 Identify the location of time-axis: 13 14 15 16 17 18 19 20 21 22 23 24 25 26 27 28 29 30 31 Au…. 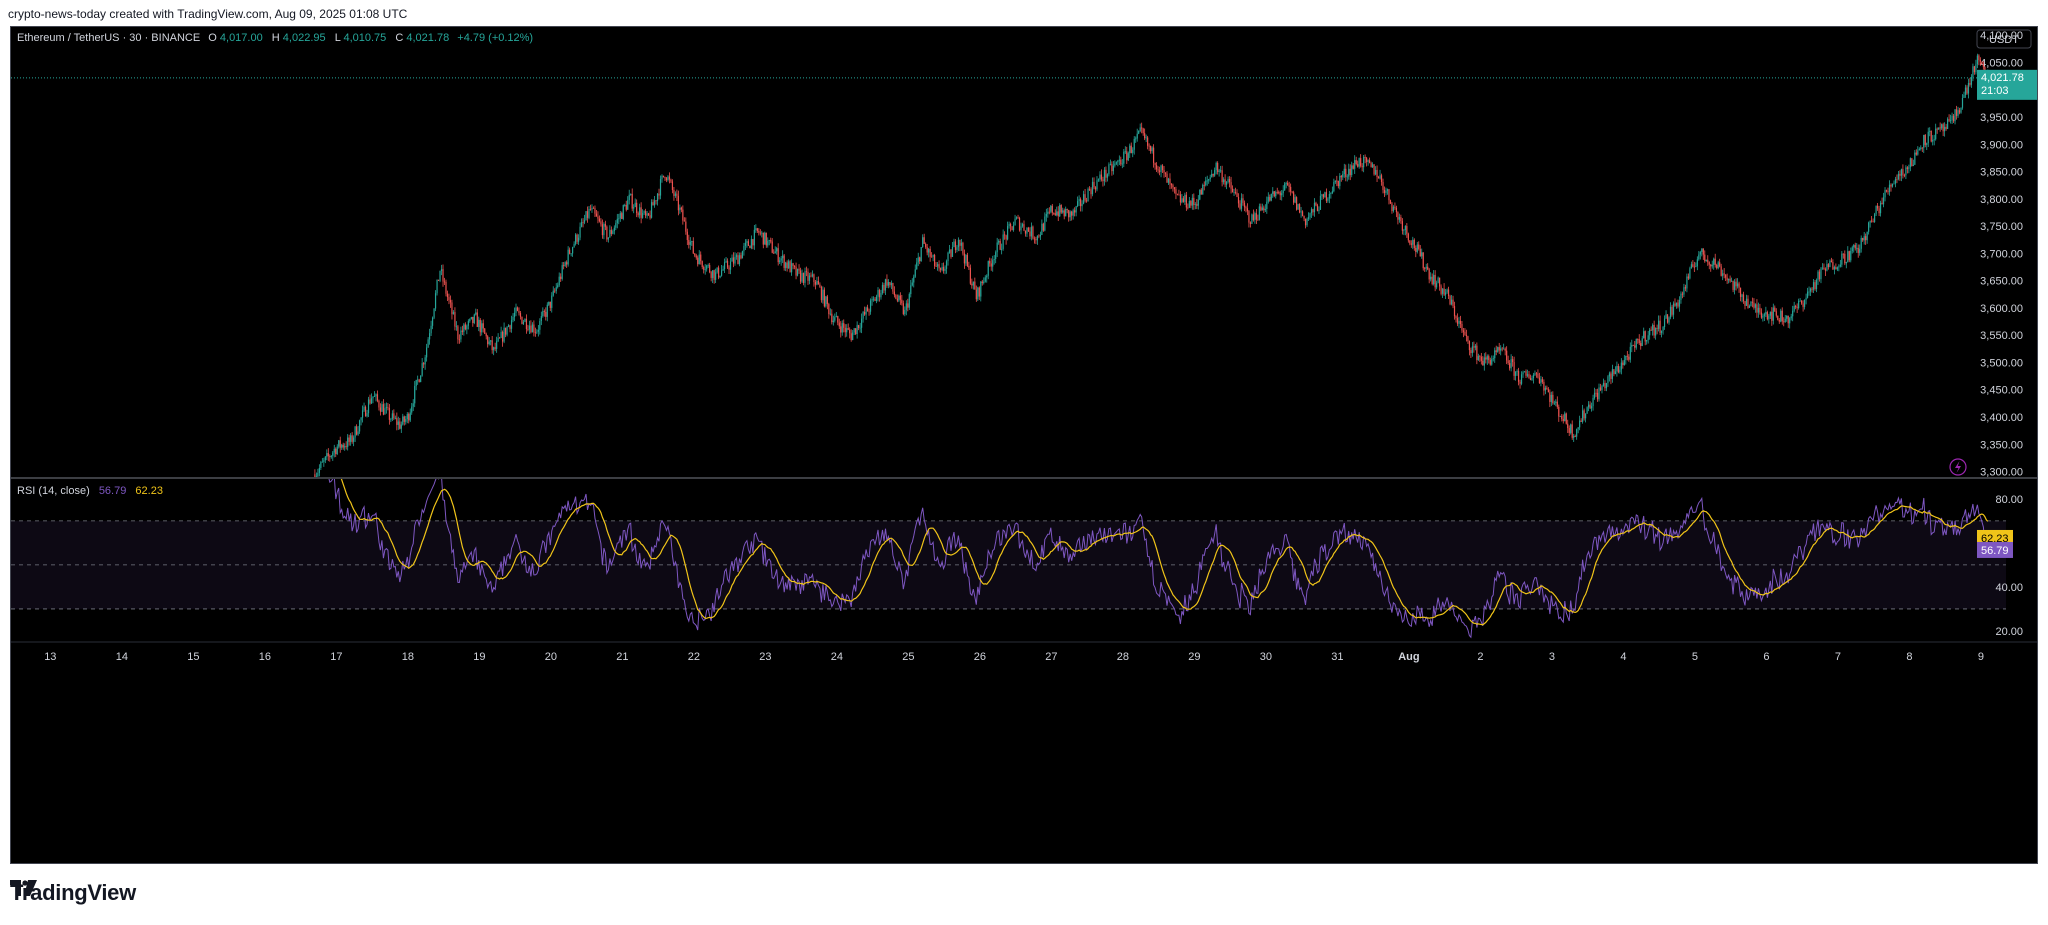
(1014, 657).